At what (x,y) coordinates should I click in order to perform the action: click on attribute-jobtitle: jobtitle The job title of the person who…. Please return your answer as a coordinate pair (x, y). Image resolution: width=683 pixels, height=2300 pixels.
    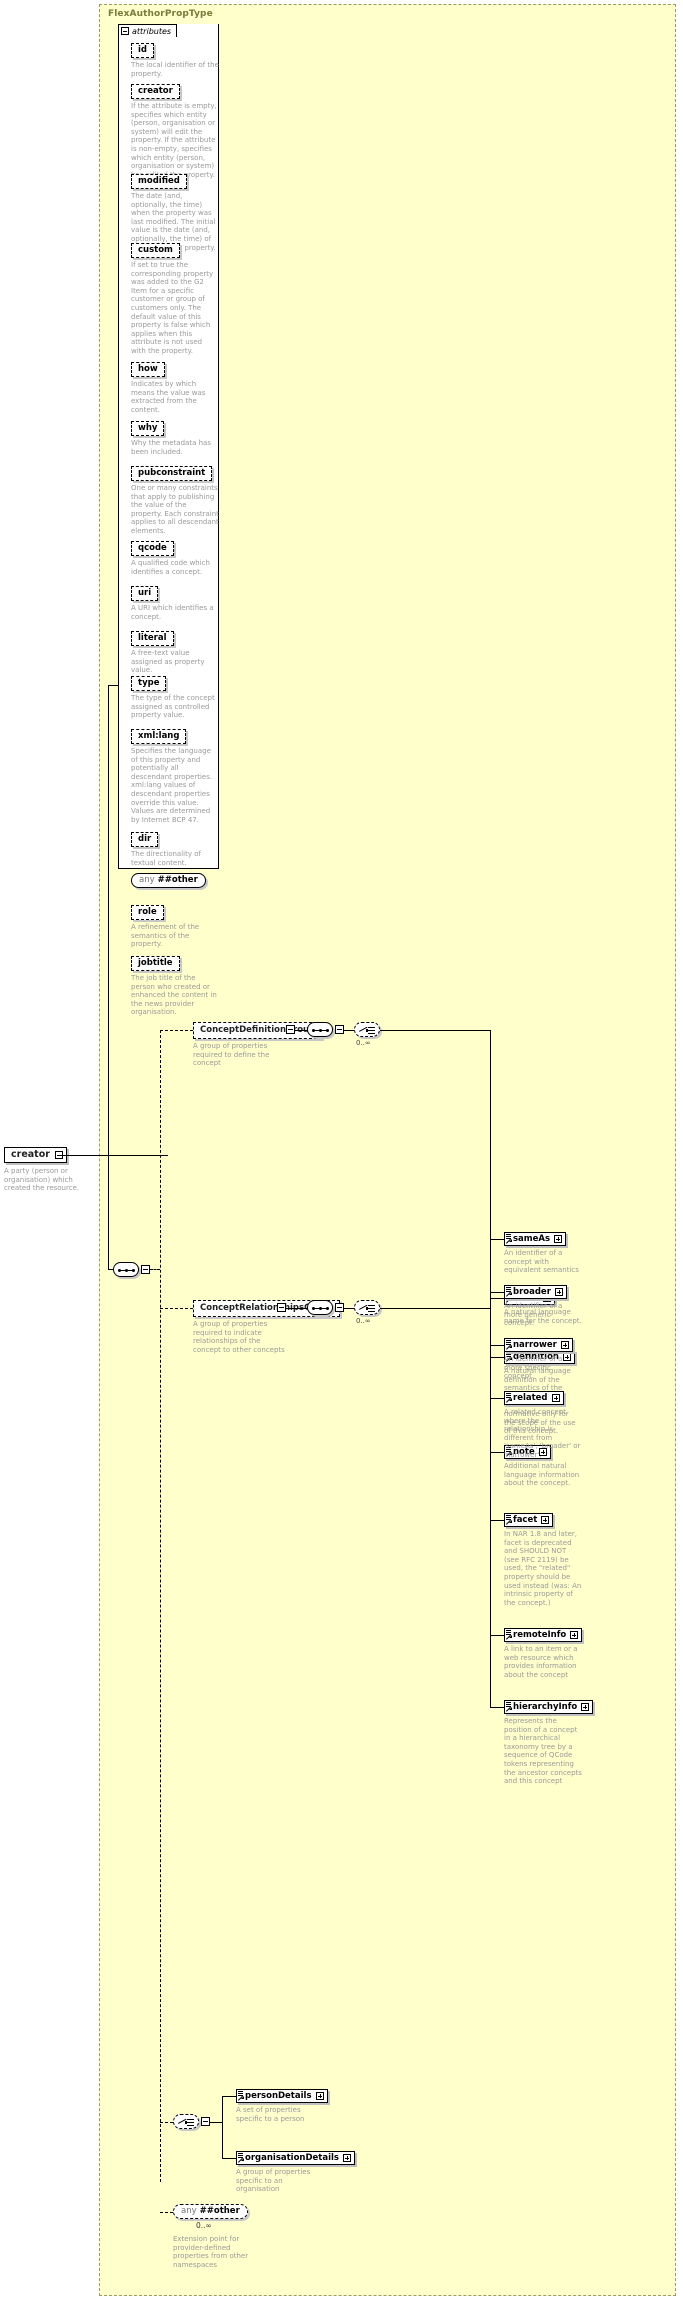
    Looking at the image, I should click on (175, 986).